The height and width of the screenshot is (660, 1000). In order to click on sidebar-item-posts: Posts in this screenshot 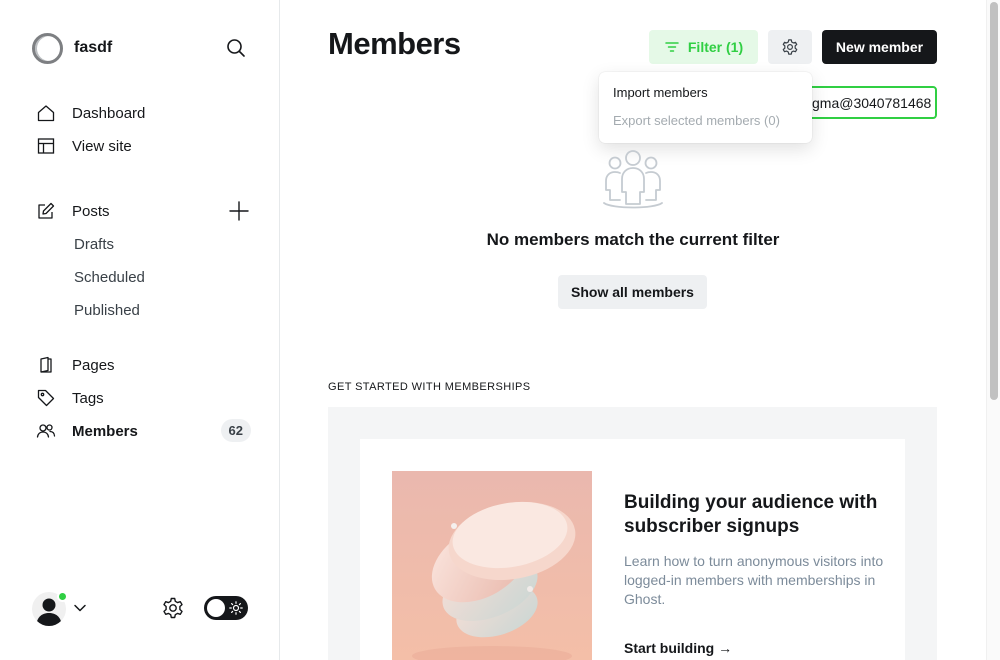, I will do `click(146, 211)`.